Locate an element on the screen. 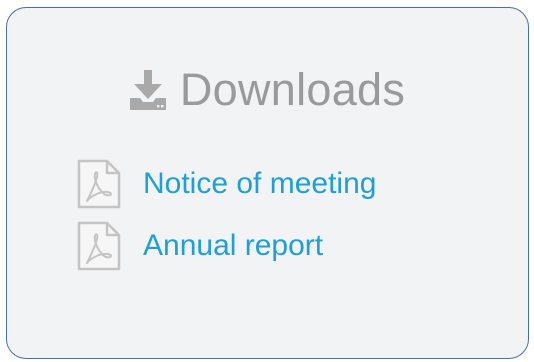 The width and height of the screenshot is (534, 362). download-item-notice: Notice of meeting is located at coordinates (226, 184).